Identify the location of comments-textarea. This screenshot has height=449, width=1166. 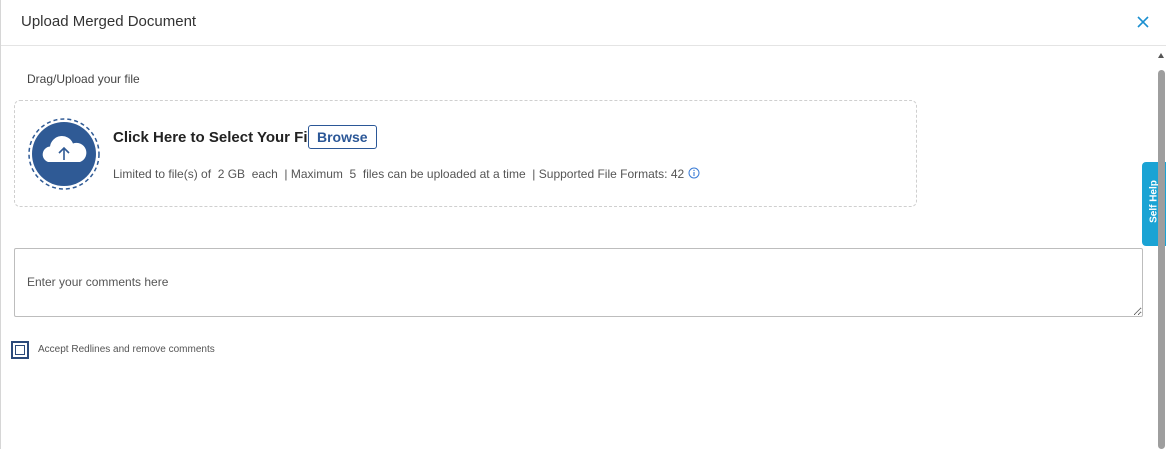
(578, 282).